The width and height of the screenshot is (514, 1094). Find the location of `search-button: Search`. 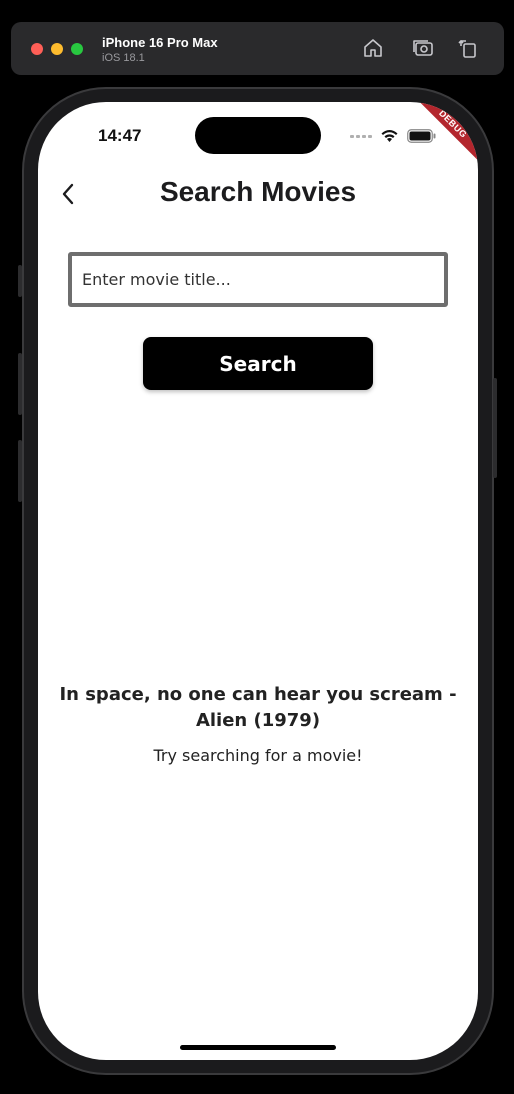

search-button: Search is located at coordinates (258, 363).